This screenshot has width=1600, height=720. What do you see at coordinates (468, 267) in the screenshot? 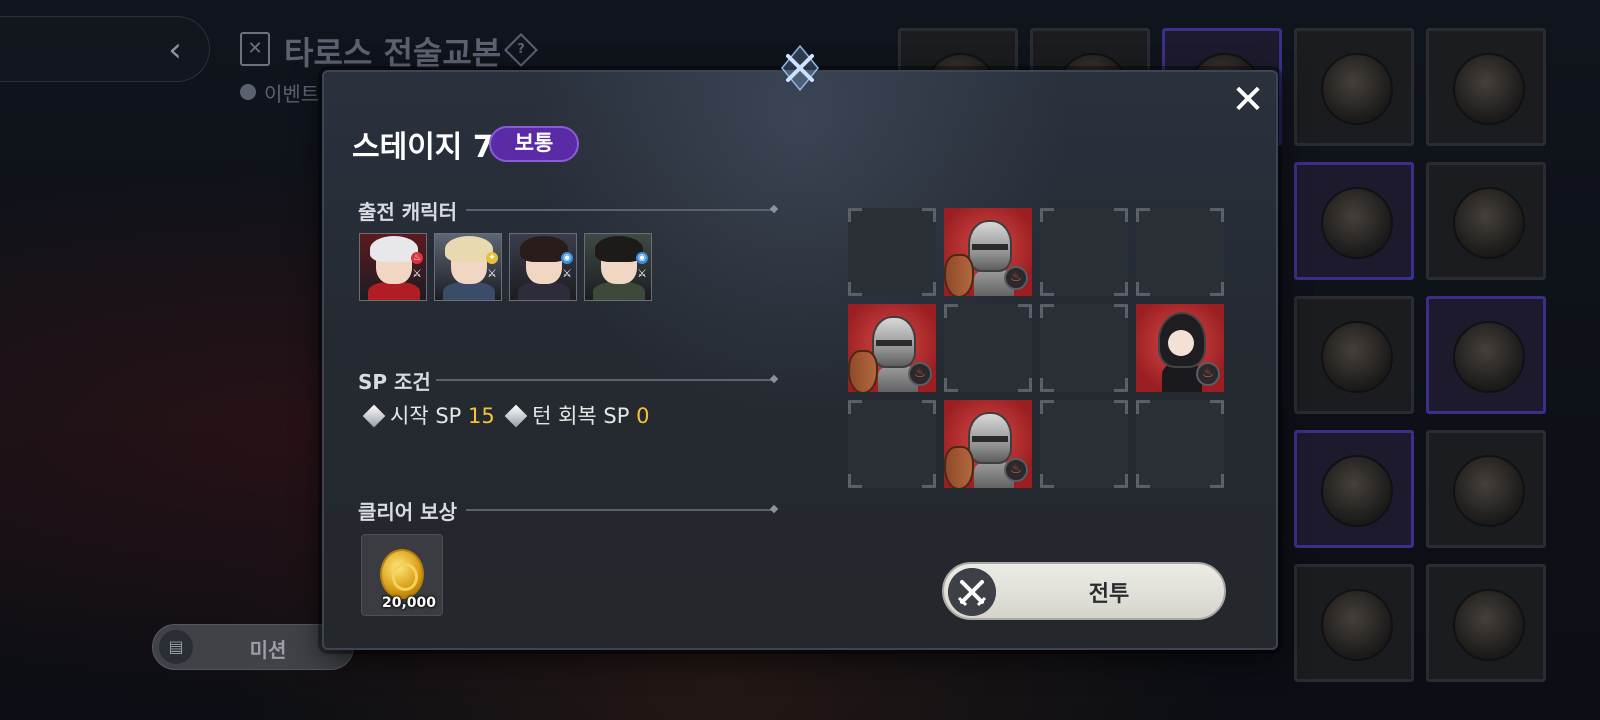
I see `character-portrait: ✦ ⚔` at bounding box center [468, 267].